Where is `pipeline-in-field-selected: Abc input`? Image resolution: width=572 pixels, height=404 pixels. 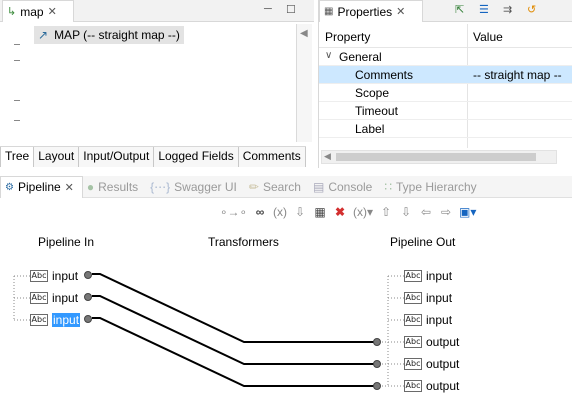
pipeline-in-field-selected: Abc input is located at coordinates (55, 320).